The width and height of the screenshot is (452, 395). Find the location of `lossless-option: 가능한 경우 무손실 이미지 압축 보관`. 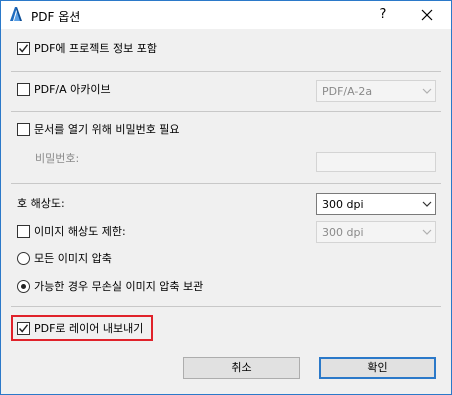

lossless-option: 가능한 경우 무손실 이미지 압축 보관 is located at coordinates (110, 286).